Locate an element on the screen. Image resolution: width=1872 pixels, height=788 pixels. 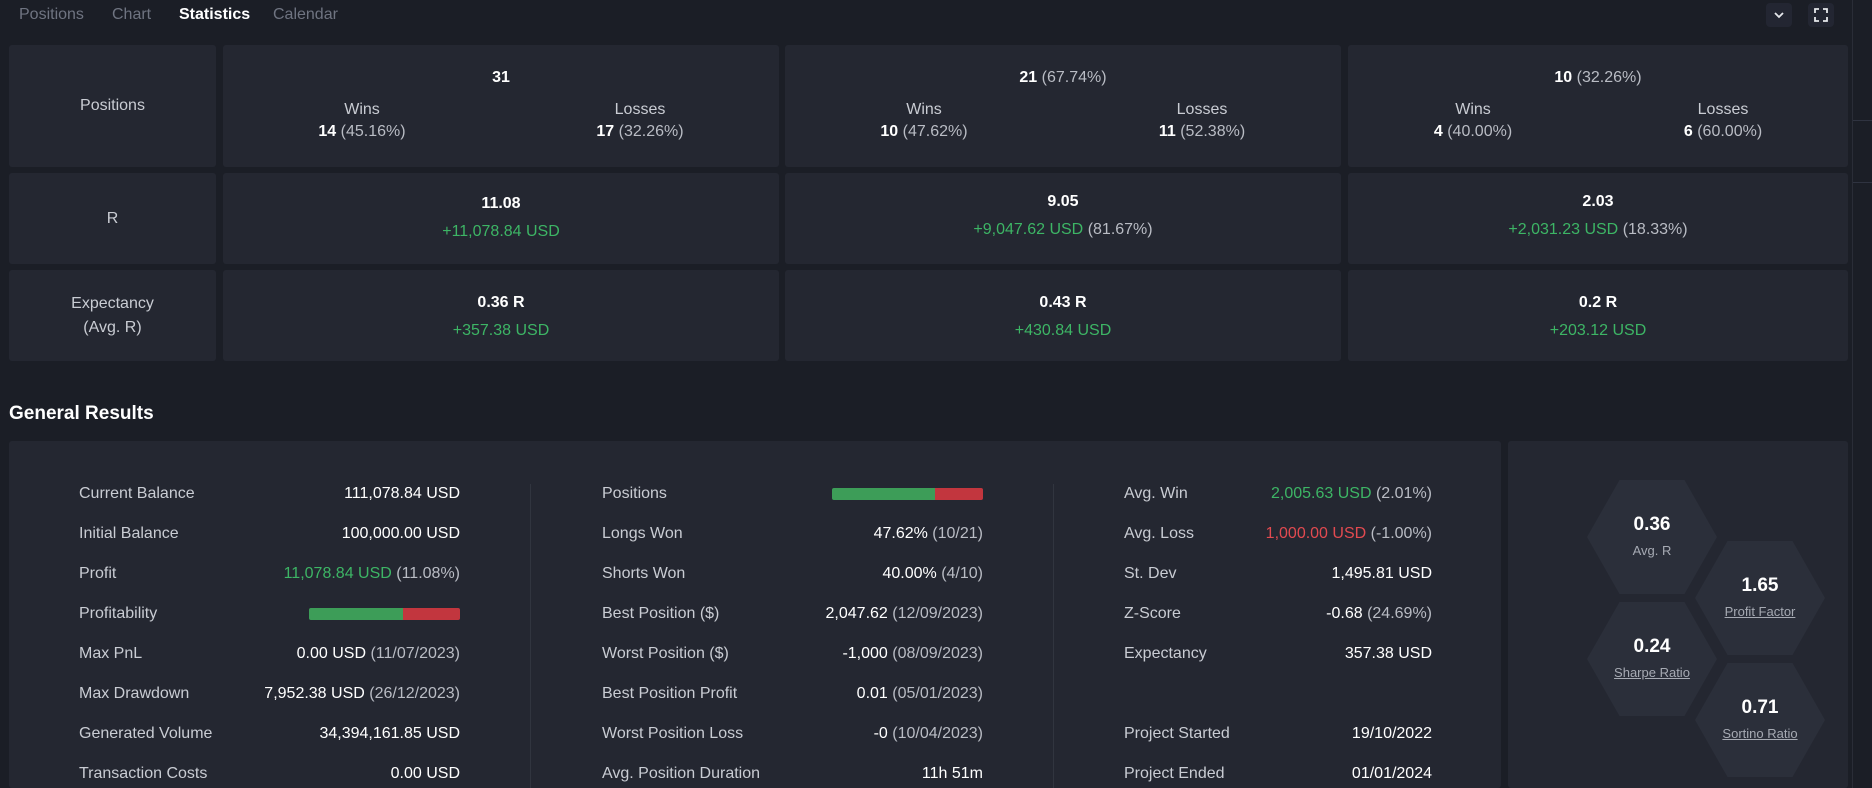
stat-paren-value: (05/01/2023) is located at coordinates (937, 693).